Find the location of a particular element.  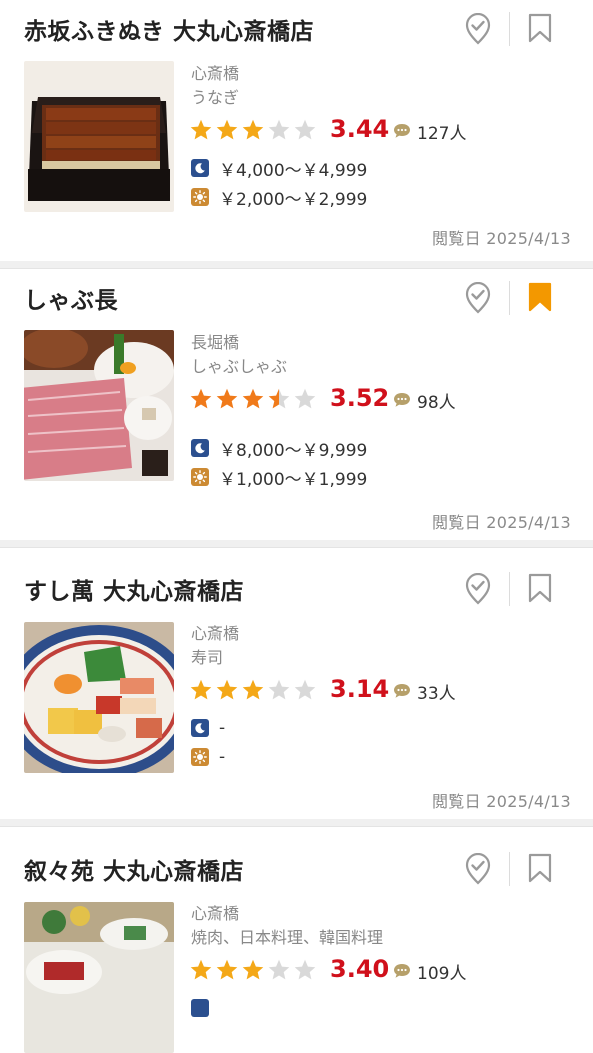

restaurant-area: 長堀橋 is located at coordinates (215, 342).